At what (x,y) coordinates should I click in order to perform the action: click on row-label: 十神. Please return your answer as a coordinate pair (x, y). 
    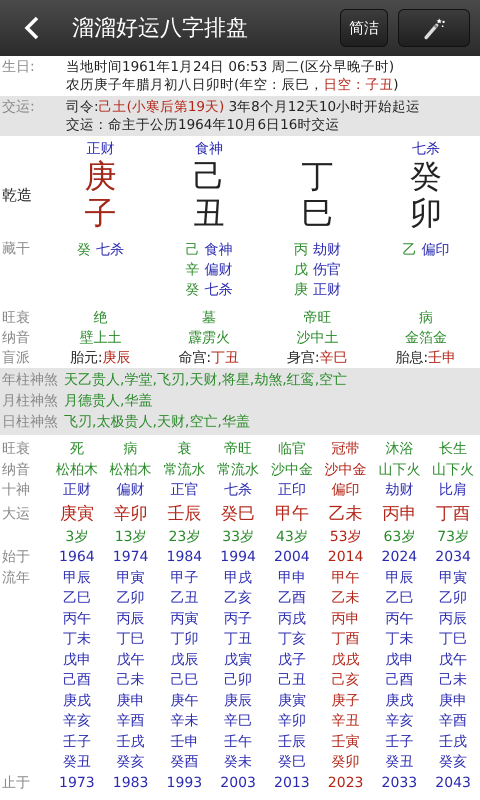
    Looking at the image, I should click on (16, 490).